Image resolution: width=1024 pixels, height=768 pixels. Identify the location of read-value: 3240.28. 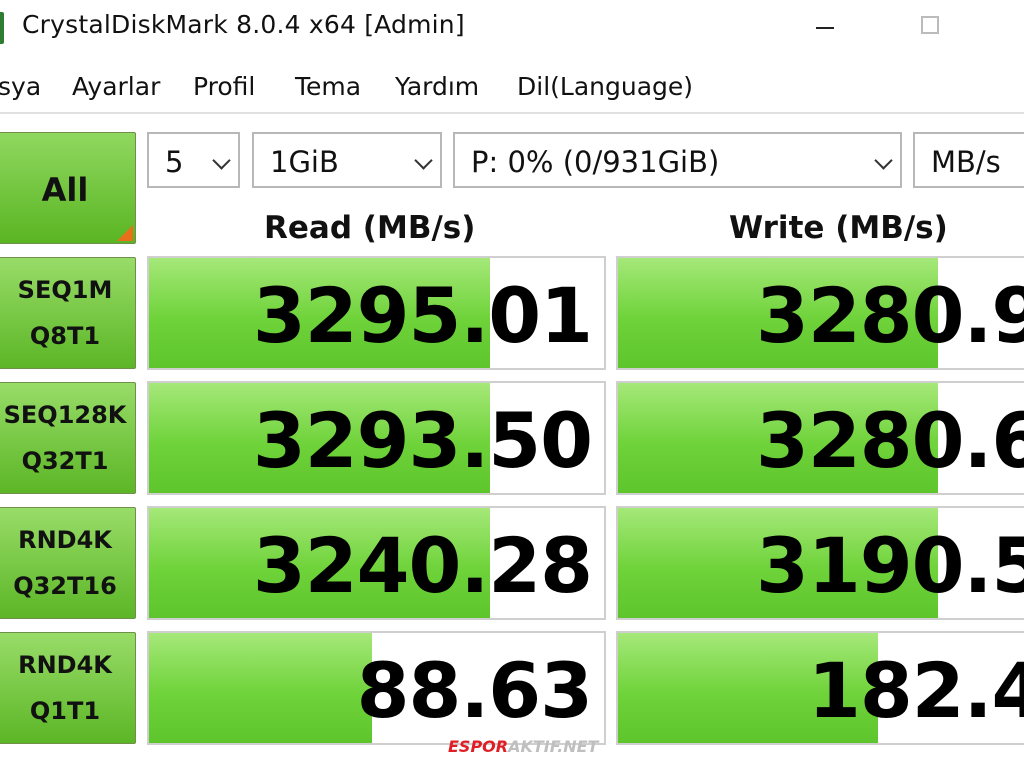
(422, 565).